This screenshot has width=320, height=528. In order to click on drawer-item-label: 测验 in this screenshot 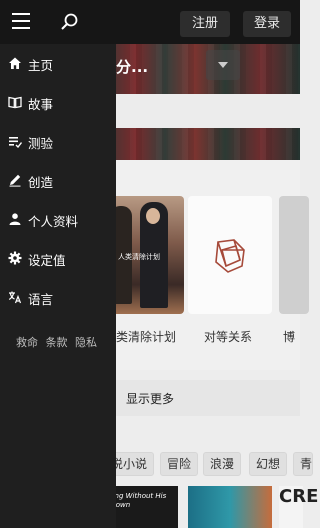, I will do `click(41, 143)`.